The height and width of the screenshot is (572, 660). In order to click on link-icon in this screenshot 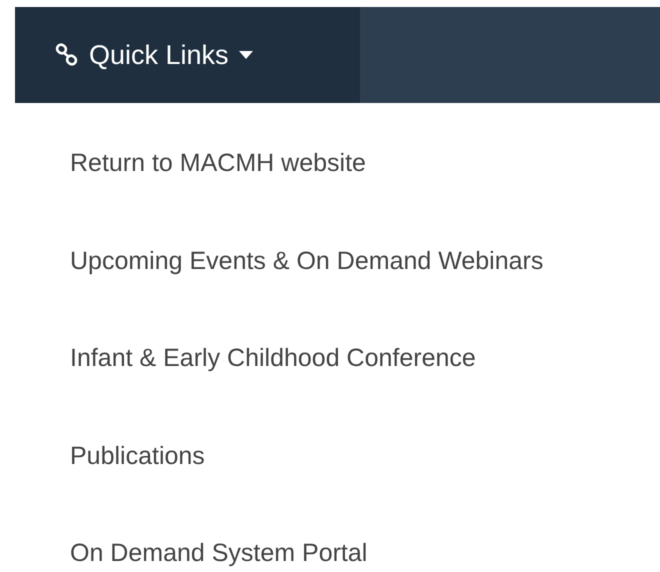, I will do `click(67, 55)`.